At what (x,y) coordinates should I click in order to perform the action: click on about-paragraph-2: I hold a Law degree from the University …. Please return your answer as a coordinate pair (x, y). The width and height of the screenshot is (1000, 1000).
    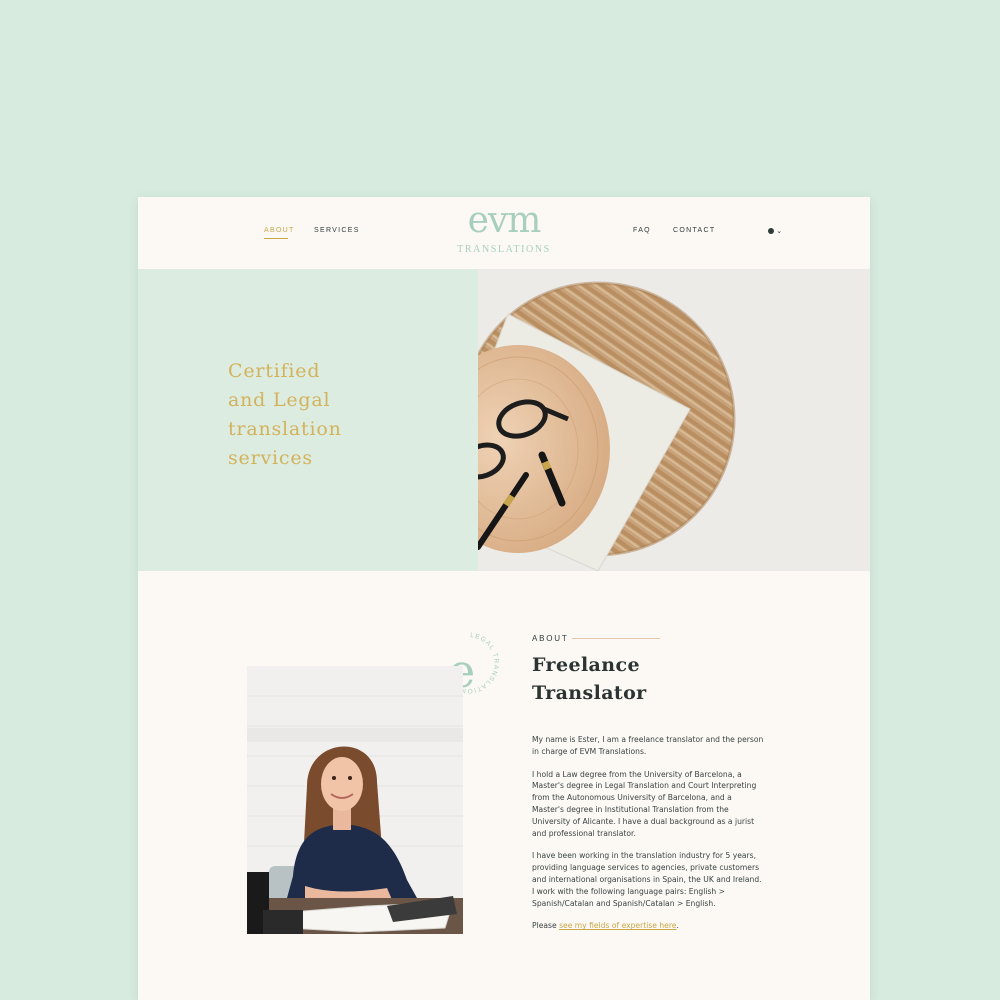
    Looking at the image, I should click on (644, 803).